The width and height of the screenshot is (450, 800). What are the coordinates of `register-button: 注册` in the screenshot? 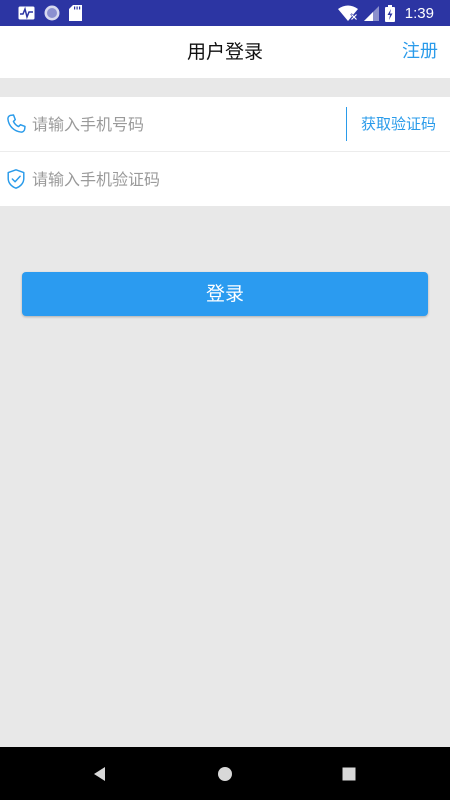 It's located at (420, 52).